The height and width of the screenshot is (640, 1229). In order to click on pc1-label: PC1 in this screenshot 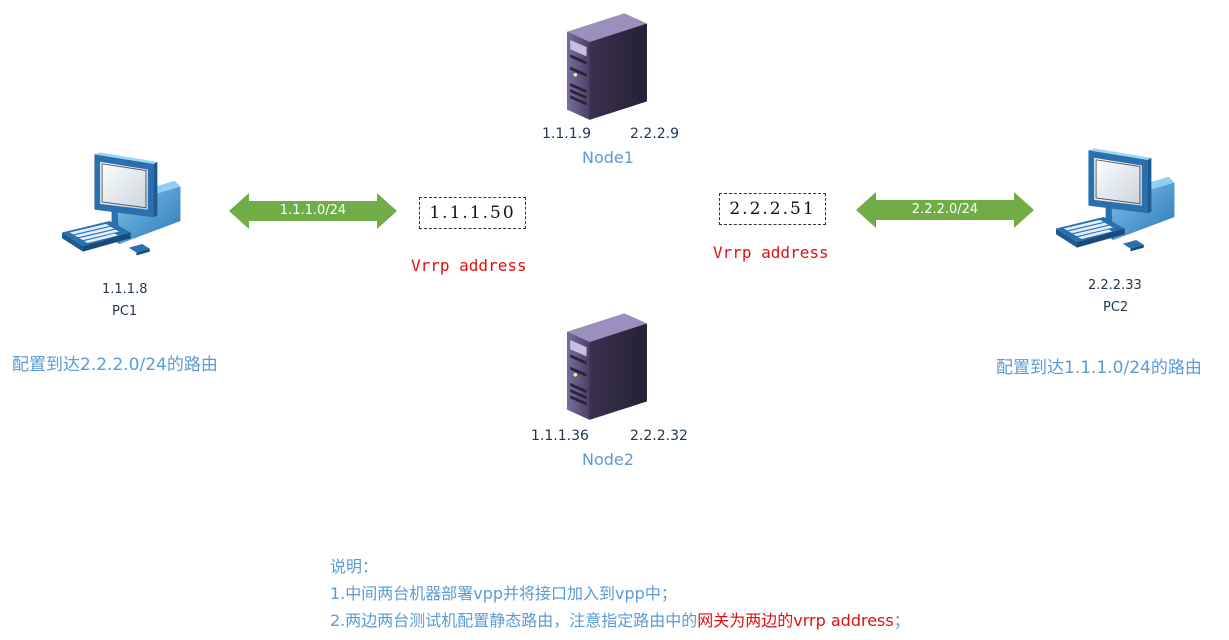, I will do `click(125, 311)`.